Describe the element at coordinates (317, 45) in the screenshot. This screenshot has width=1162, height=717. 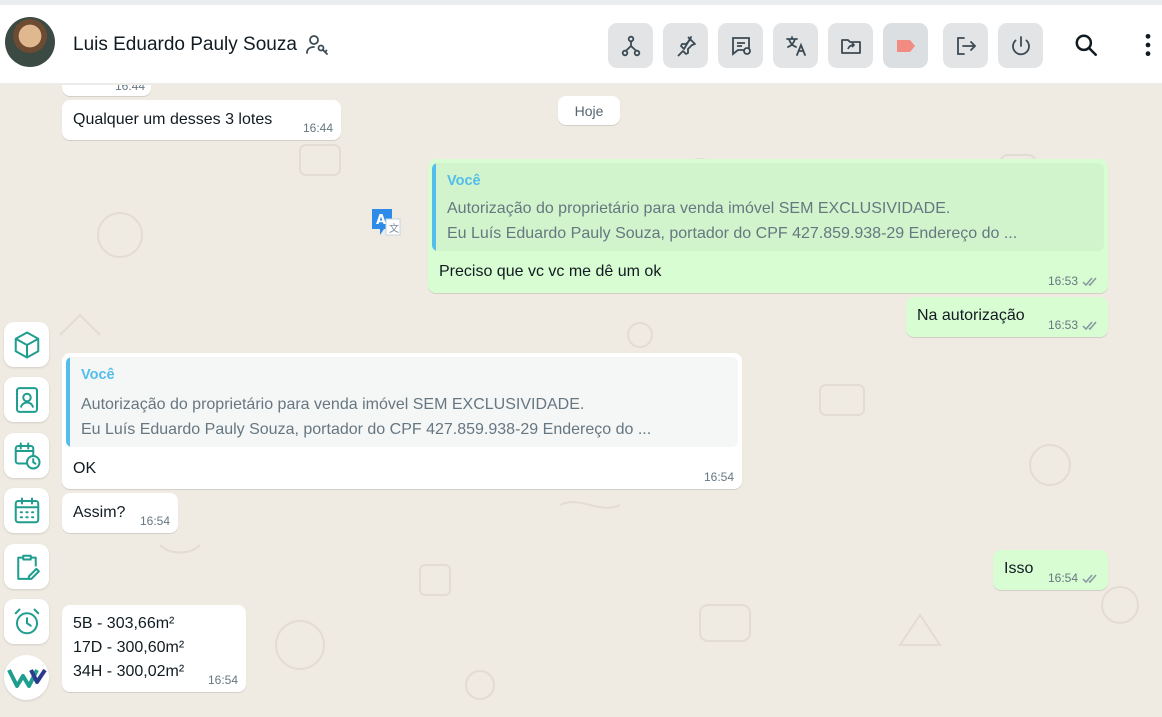
I see `person-key-icon` at that location.